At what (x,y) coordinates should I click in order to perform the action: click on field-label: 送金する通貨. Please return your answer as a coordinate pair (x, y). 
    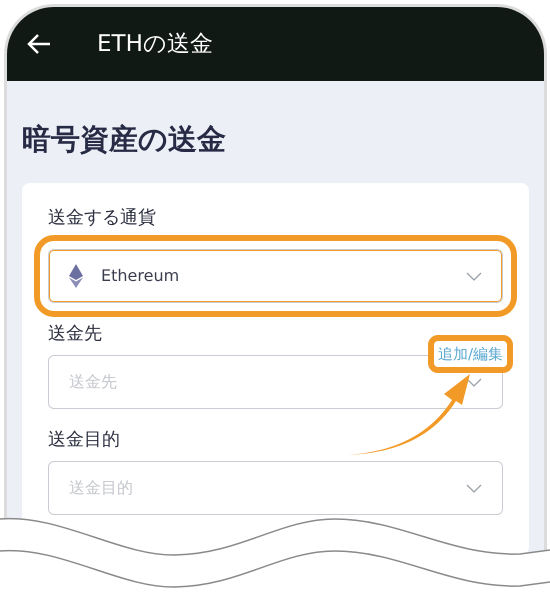
    Looking at the image, I should click on (102, 218).